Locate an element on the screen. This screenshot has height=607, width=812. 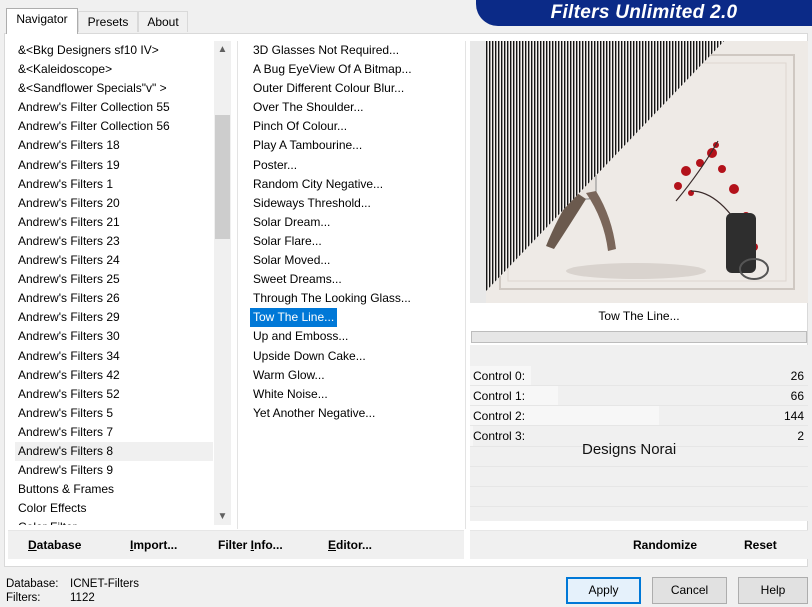
reset-button: Reset is located at coordinates (760, 545).